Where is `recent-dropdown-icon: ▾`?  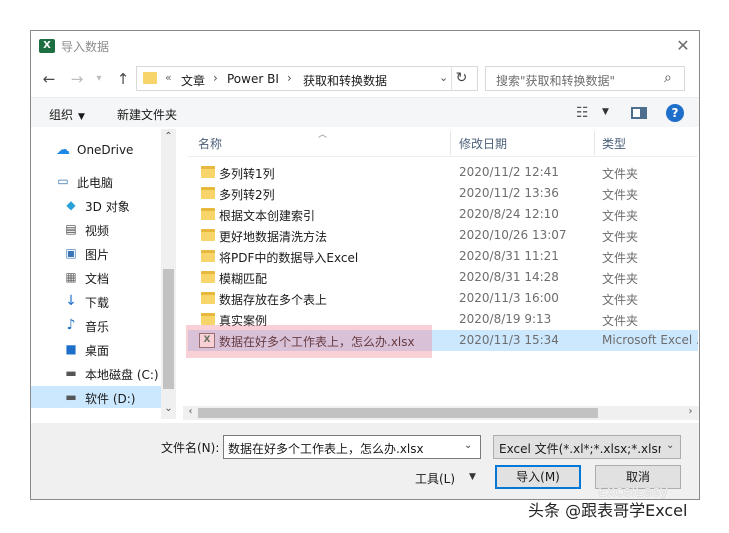 recent-dropdown-icon: ▾ is located at coordinates (99, 79).